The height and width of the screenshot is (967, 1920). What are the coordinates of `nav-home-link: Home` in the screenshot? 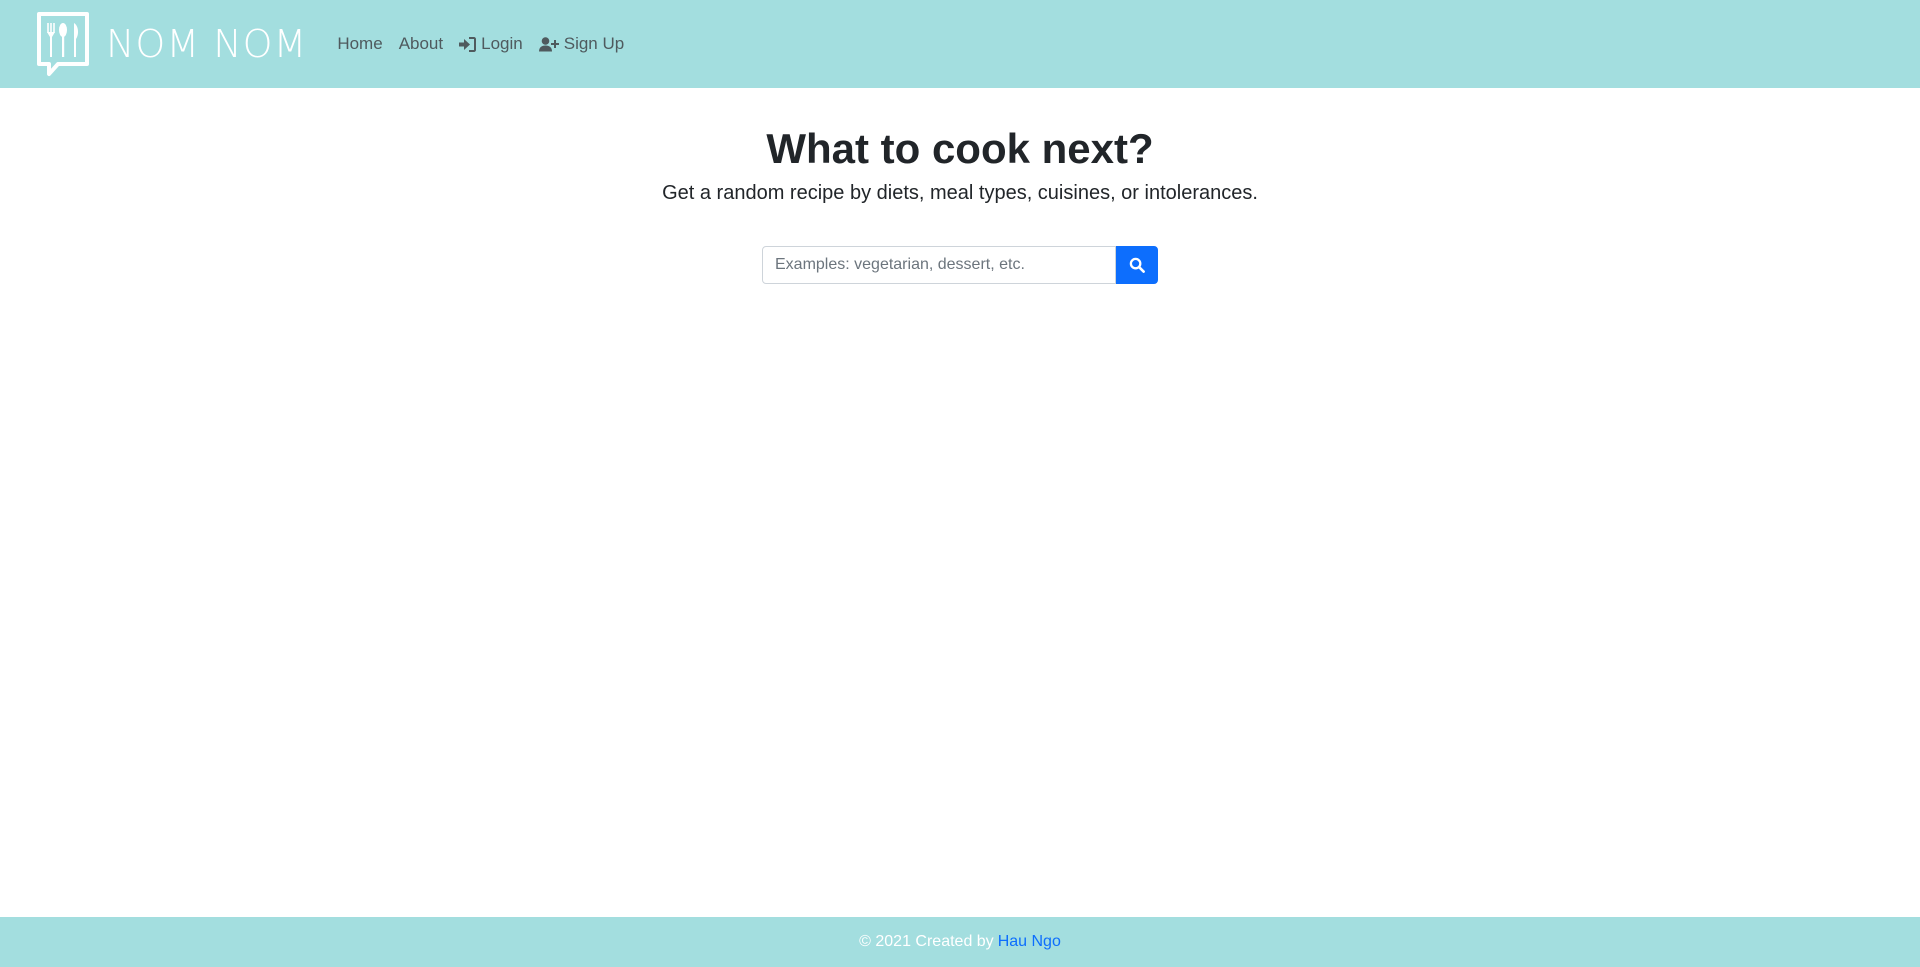 It's located at (359, 44).